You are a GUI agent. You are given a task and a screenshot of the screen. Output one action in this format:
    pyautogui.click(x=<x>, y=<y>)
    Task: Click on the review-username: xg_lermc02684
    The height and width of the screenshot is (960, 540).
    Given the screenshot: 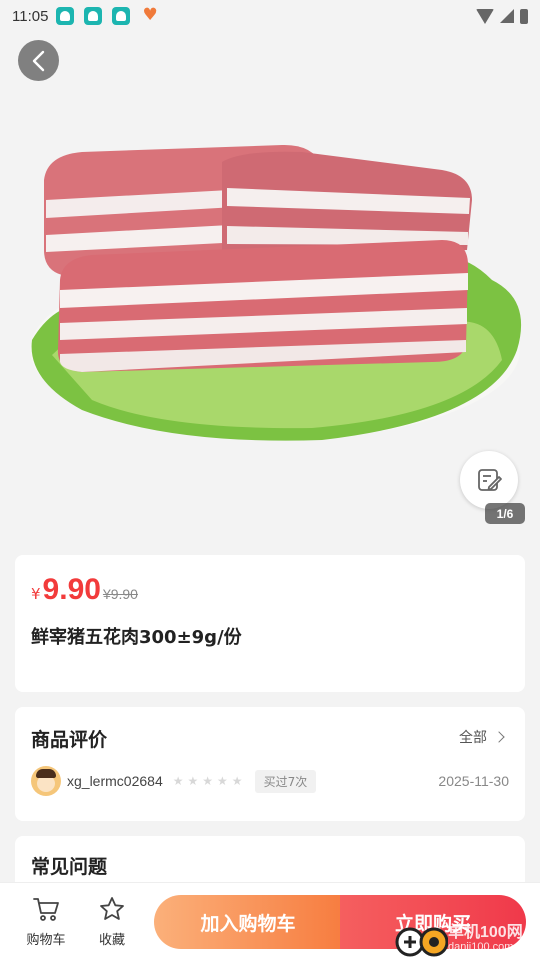 What is the action you would take?
    pyautogui.click(x=115, y=781)
    